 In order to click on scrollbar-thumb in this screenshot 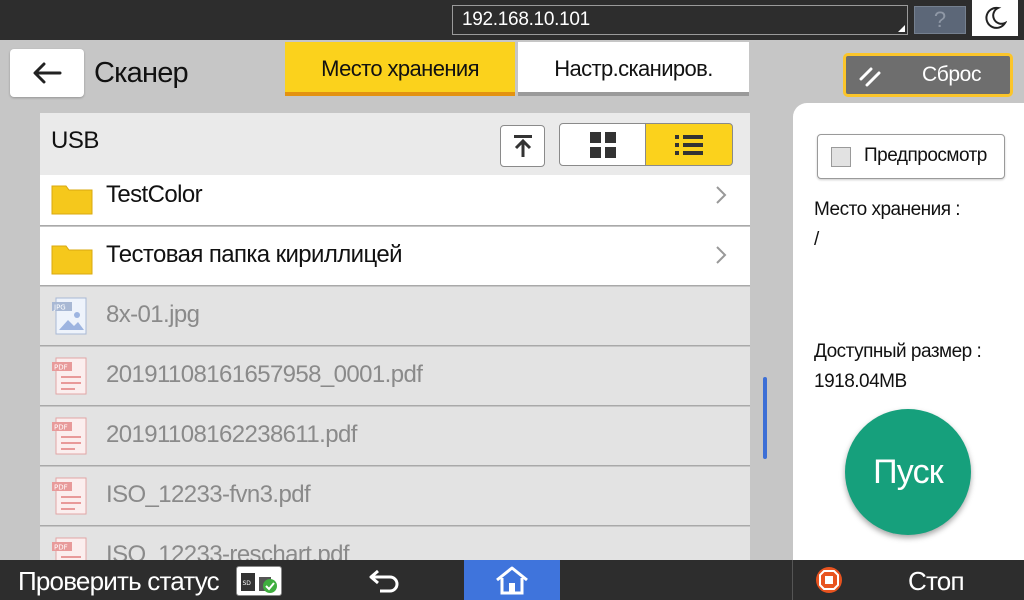, I will do `click(765, 418)`.